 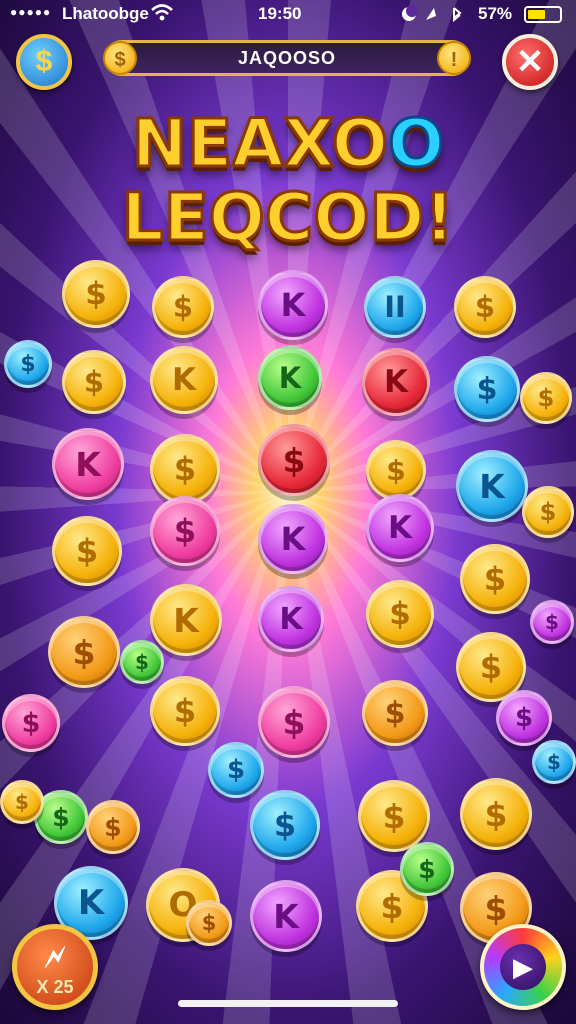 I want to click on coin-blue: II, so click(x=395, y=307).